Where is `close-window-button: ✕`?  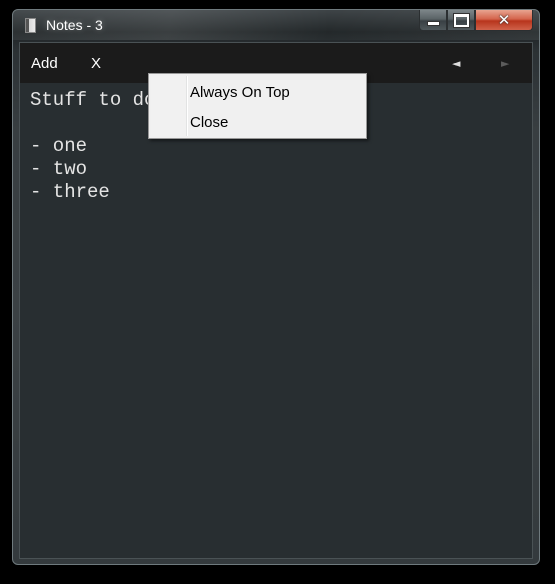
close-window-button: ✕ is located at coordinates (504, 20).